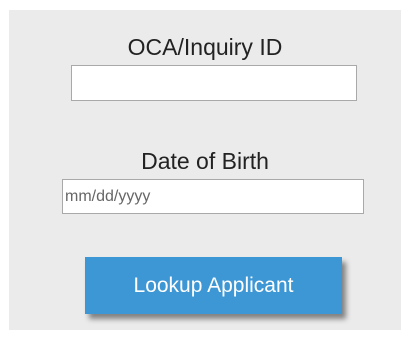 The width and height of the screenshot is (410, 339). Describe the element at coordinates (213, 285) in the screenshot. I see `lookup-applicant-button: Lookup Applicant` at that location.